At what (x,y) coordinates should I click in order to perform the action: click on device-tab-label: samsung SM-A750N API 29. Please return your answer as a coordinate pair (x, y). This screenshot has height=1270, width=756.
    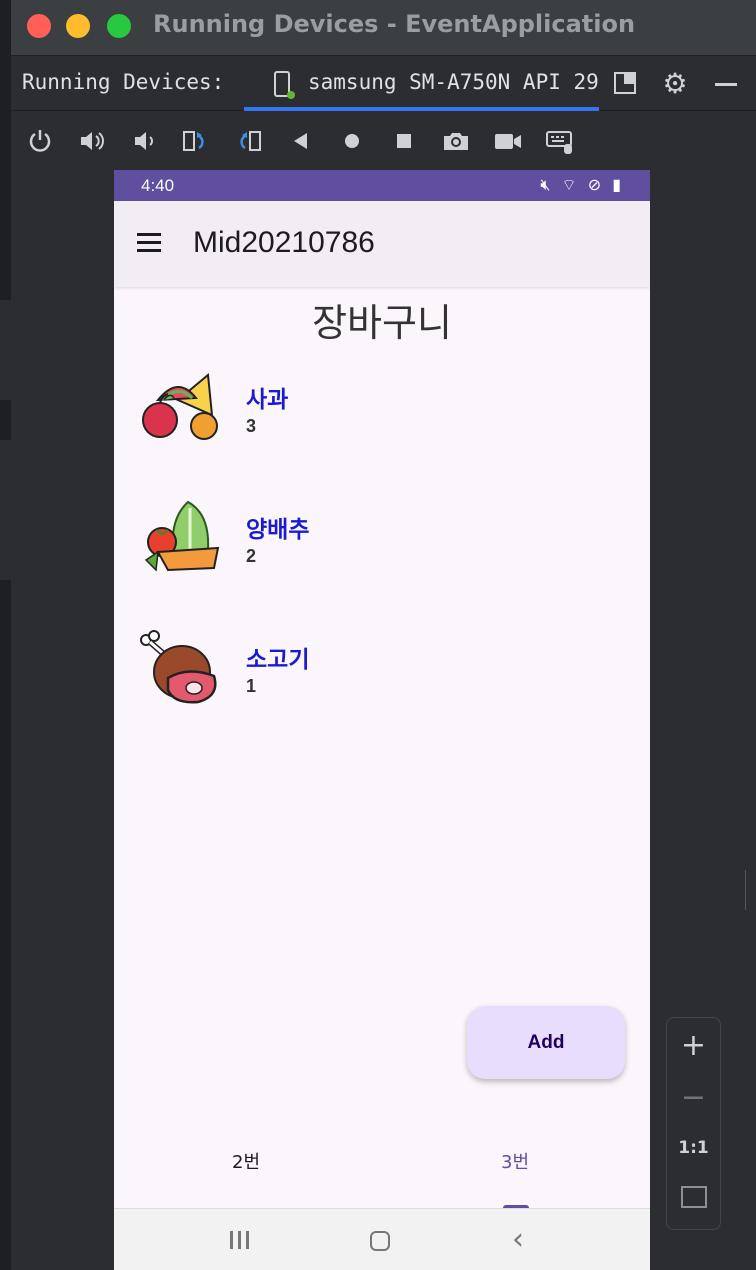
    Looking at the image, I should click on (453, 82).